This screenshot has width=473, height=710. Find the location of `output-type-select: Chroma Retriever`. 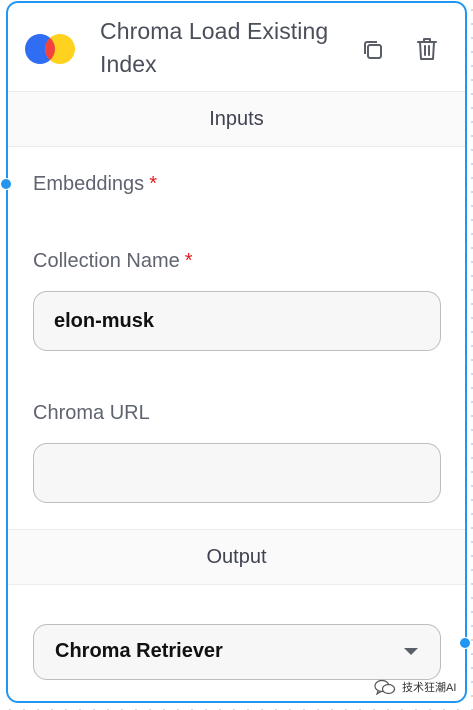

output-type-select: Chroma Retriever is located at coordinates (237, 652).